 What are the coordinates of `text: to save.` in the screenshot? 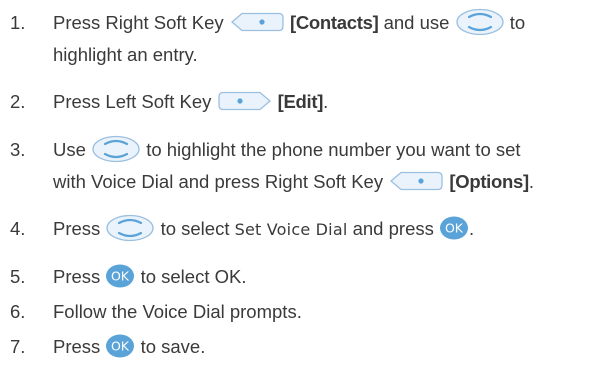 It's located at (173, 346).